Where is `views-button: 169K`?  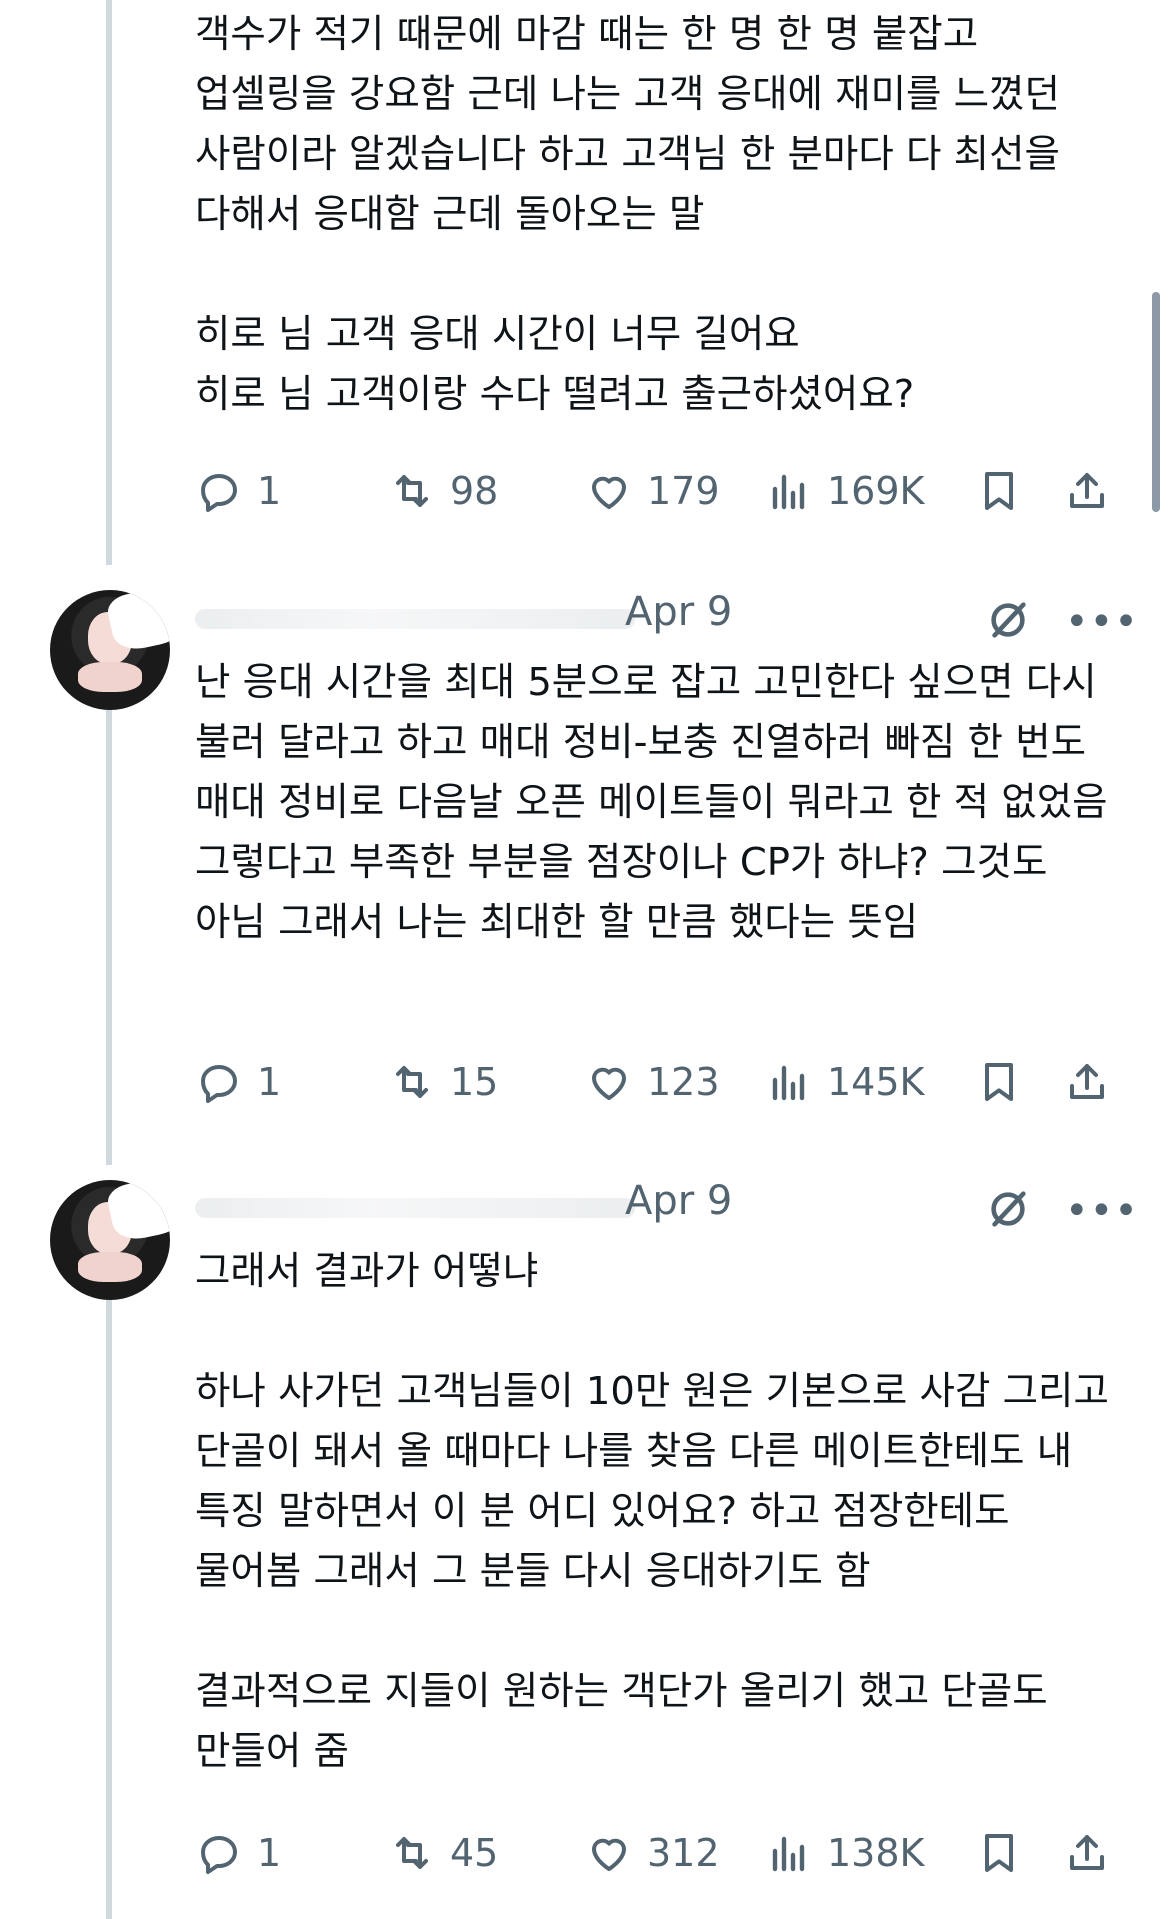
views-button: 169K is located at coordinates (844, 491).